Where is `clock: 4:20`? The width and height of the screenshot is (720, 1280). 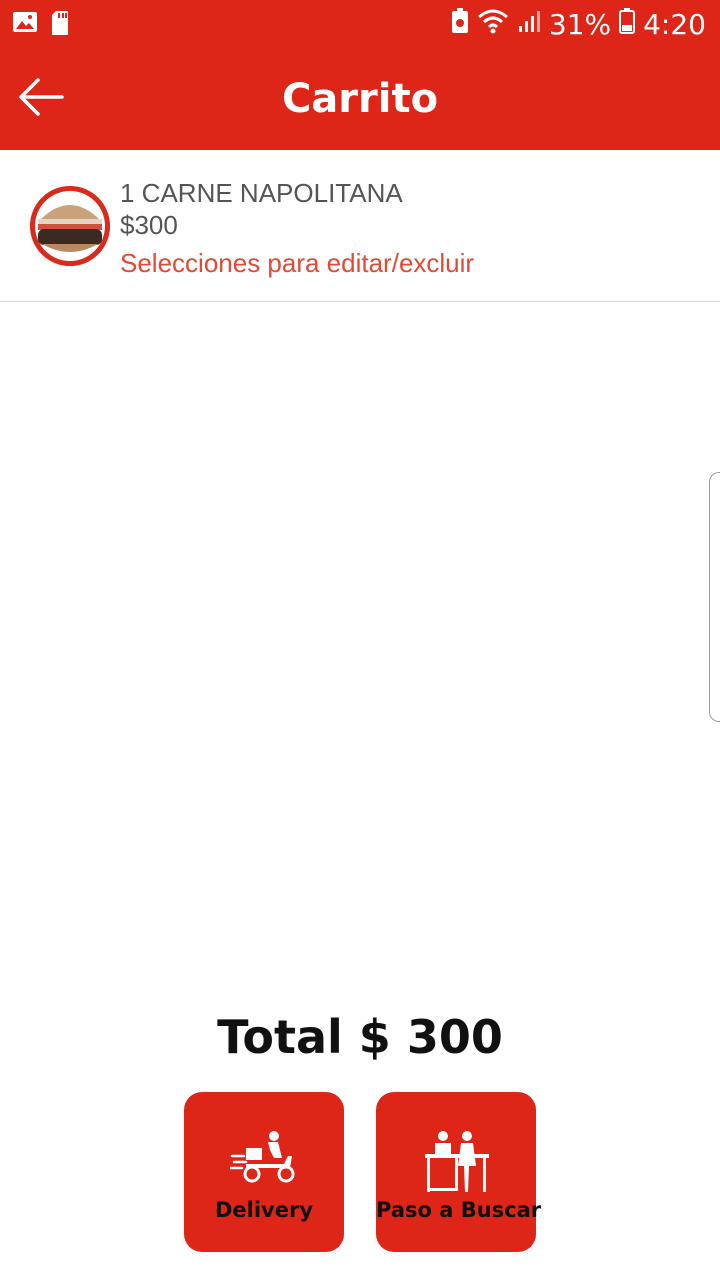 clock: 4:20 is located at coordinates (674, 24).